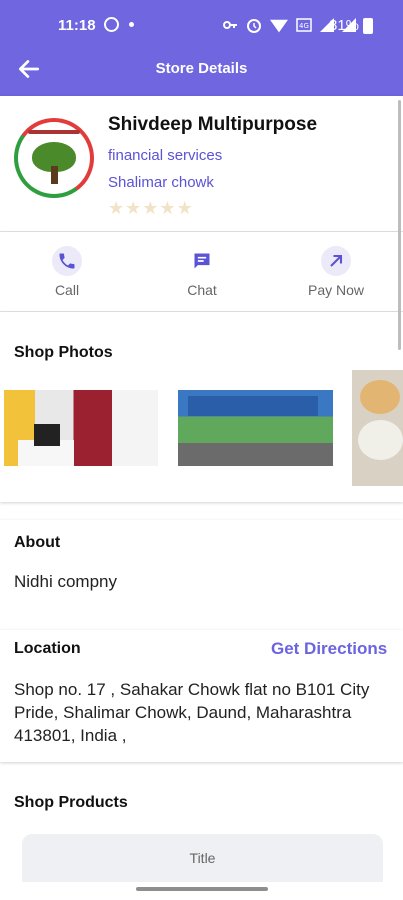  I want to click on store-category: financial services, so click(165, 155).